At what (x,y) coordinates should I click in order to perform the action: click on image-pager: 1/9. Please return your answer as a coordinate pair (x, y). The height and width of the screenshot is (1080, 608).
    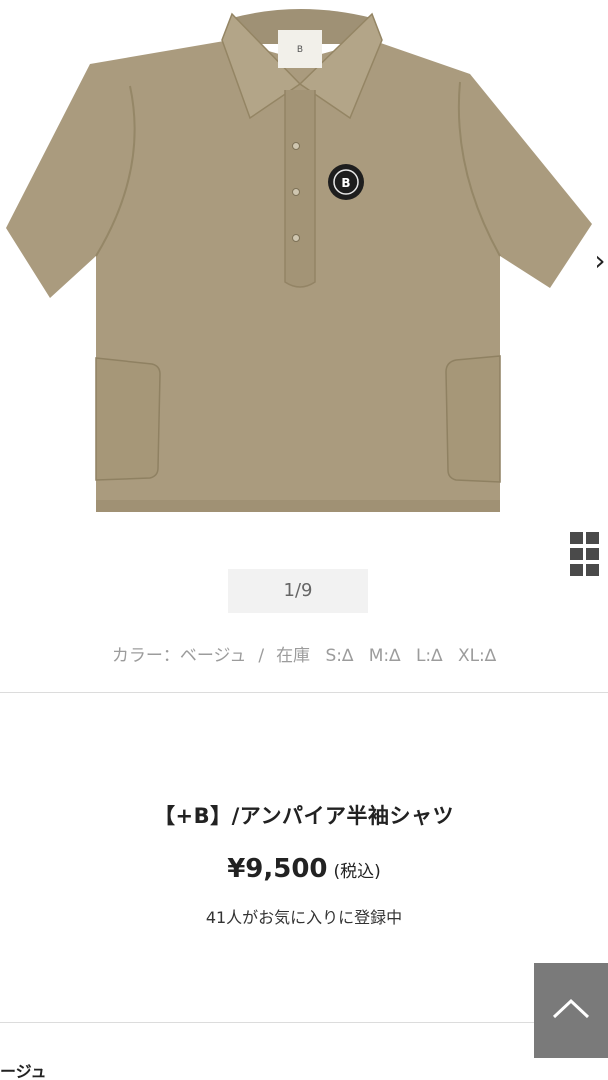
    Looking at the image, I should click on (298, 591).